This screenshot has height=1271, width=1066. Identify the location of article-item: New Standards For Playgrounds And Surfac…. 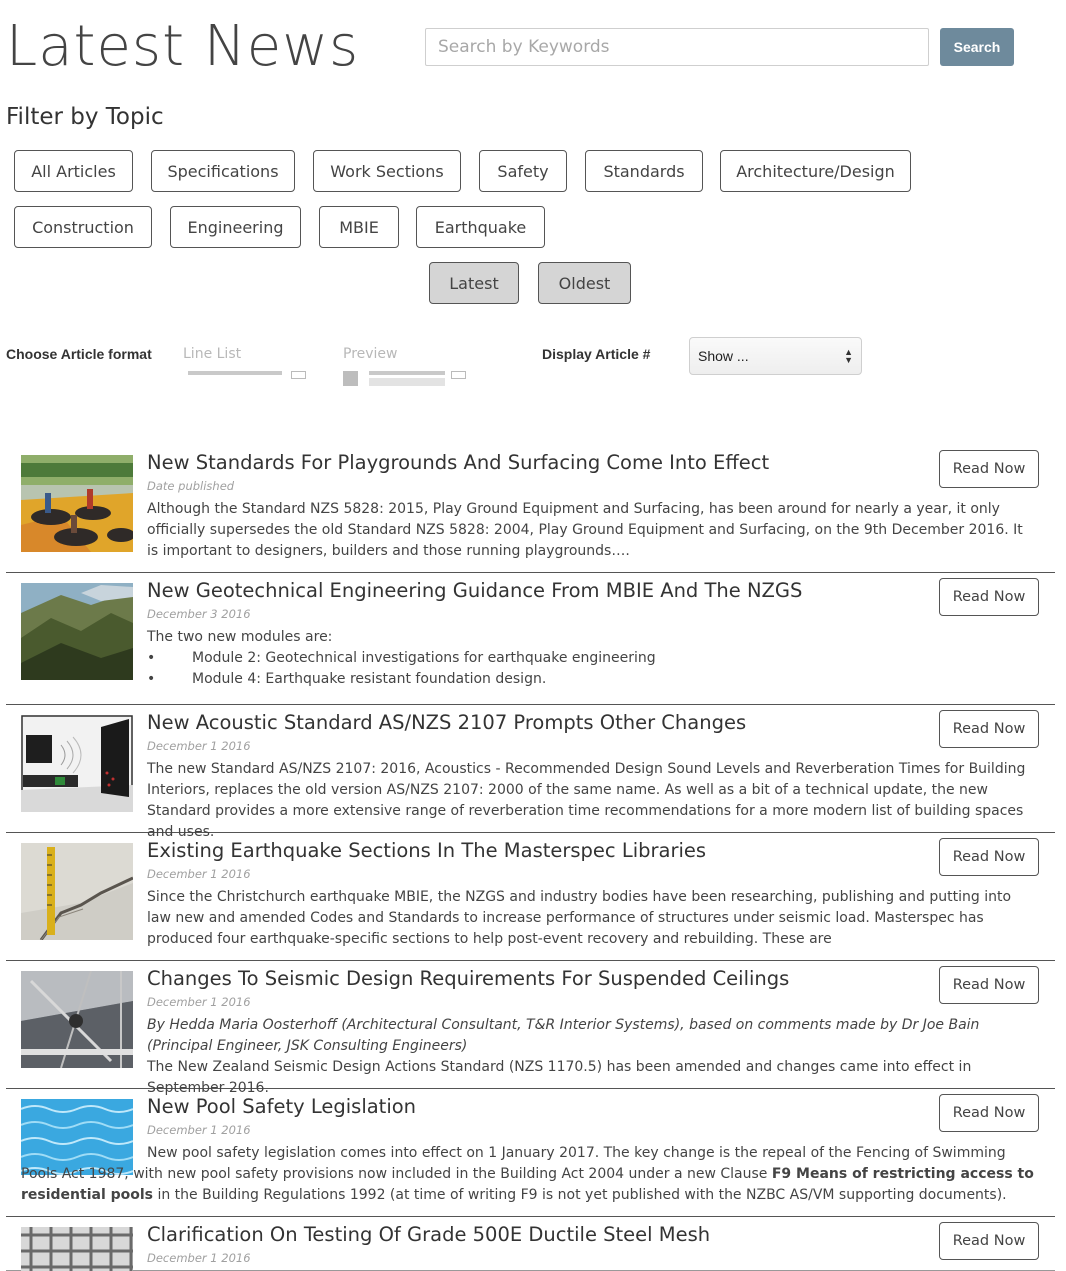
(530, 509).